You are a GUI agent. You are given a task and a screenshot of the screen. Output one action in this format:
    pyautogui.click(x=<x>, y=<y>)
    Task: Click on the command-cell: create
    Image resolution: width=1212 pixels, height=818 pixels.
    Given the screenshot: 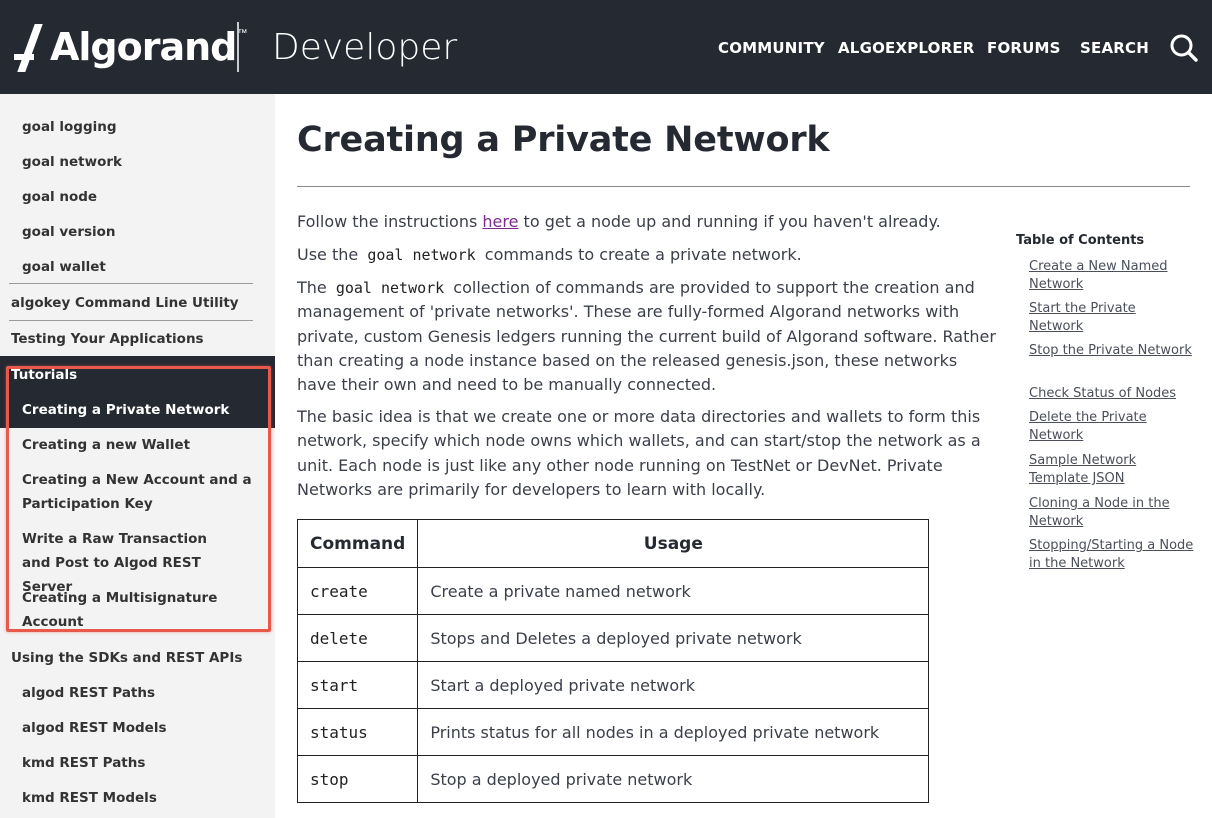 What is the action you would take?
    pyautogui.click(x=357, y=591)
    